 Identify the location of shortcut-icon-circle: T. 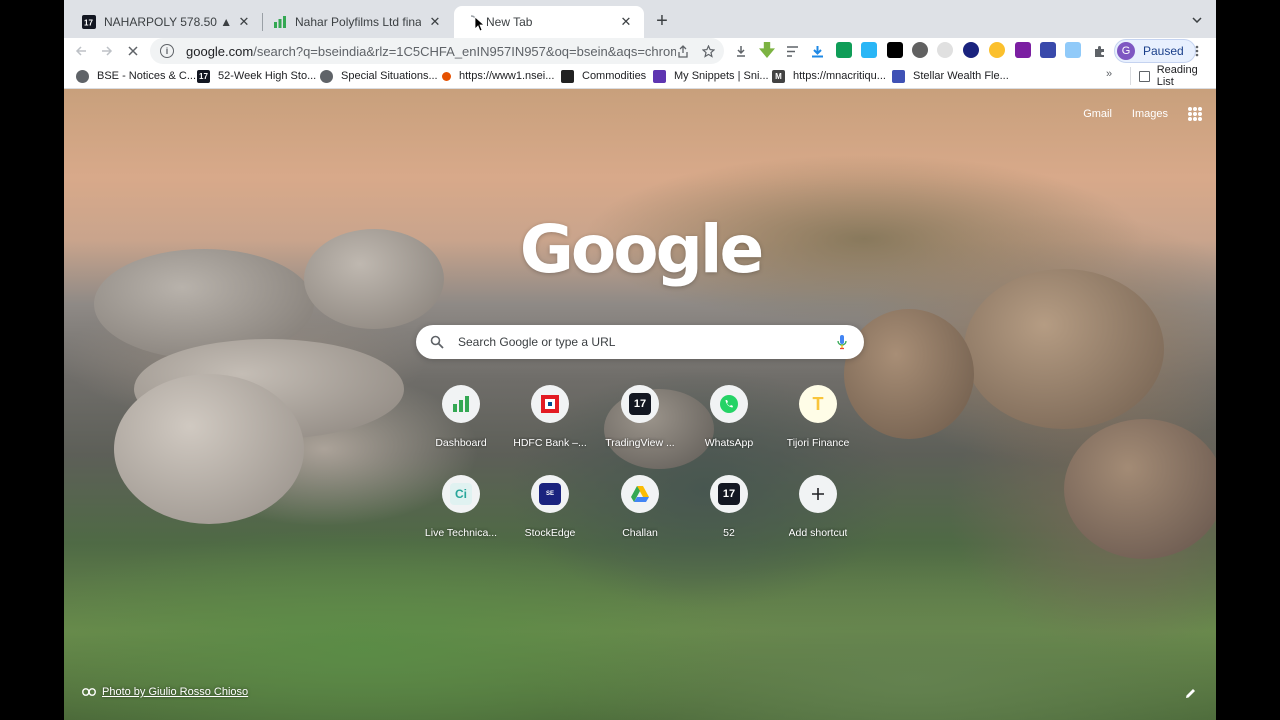
(818, 404).